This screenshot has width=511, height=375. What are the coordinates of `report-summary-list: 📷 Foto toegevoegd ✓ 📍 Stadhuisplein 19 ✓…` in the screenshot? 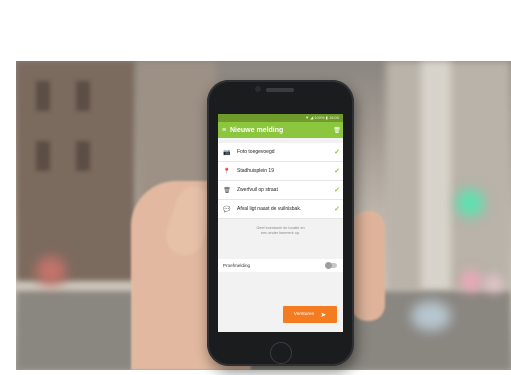 It's located at (280, 181).